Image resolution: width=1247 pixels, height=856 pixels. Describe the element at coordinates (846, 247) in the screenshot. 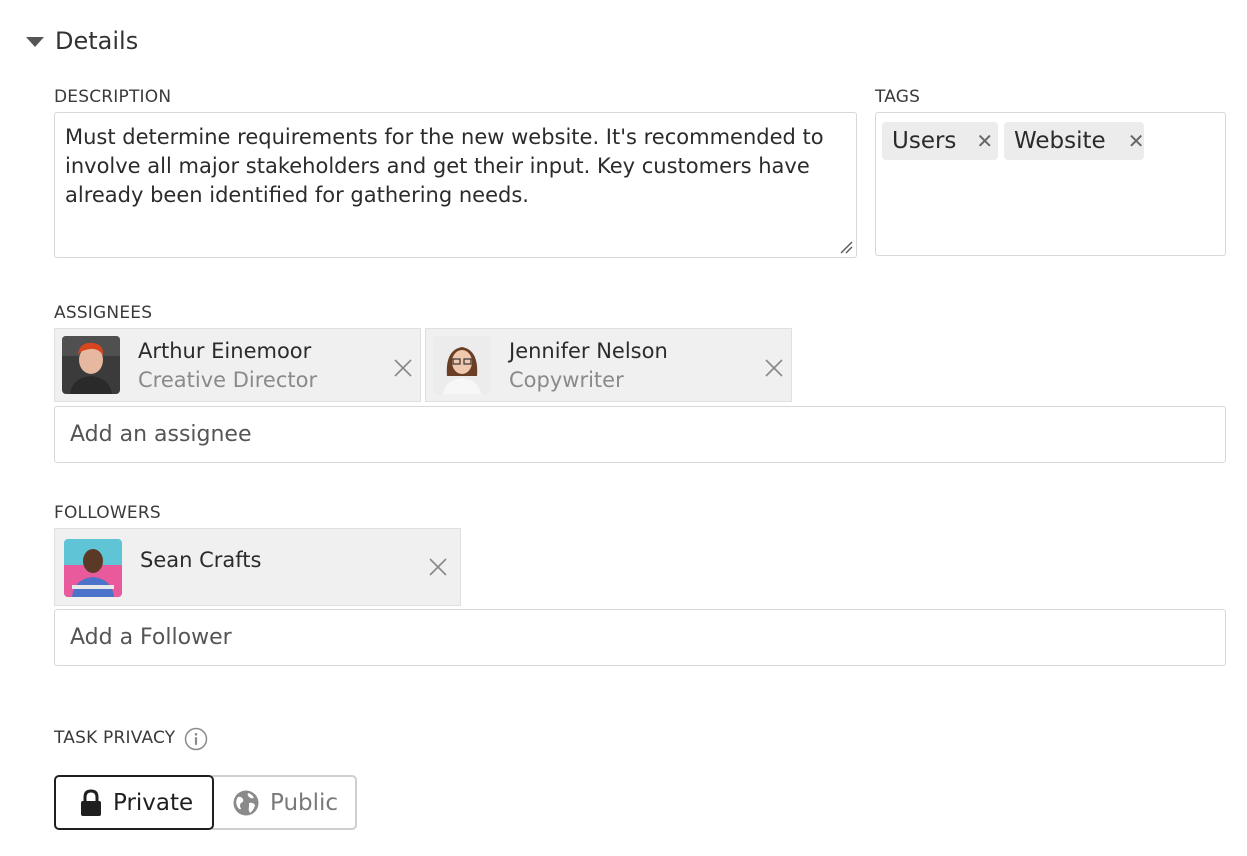

I see `resize-handle-icon` at that location.